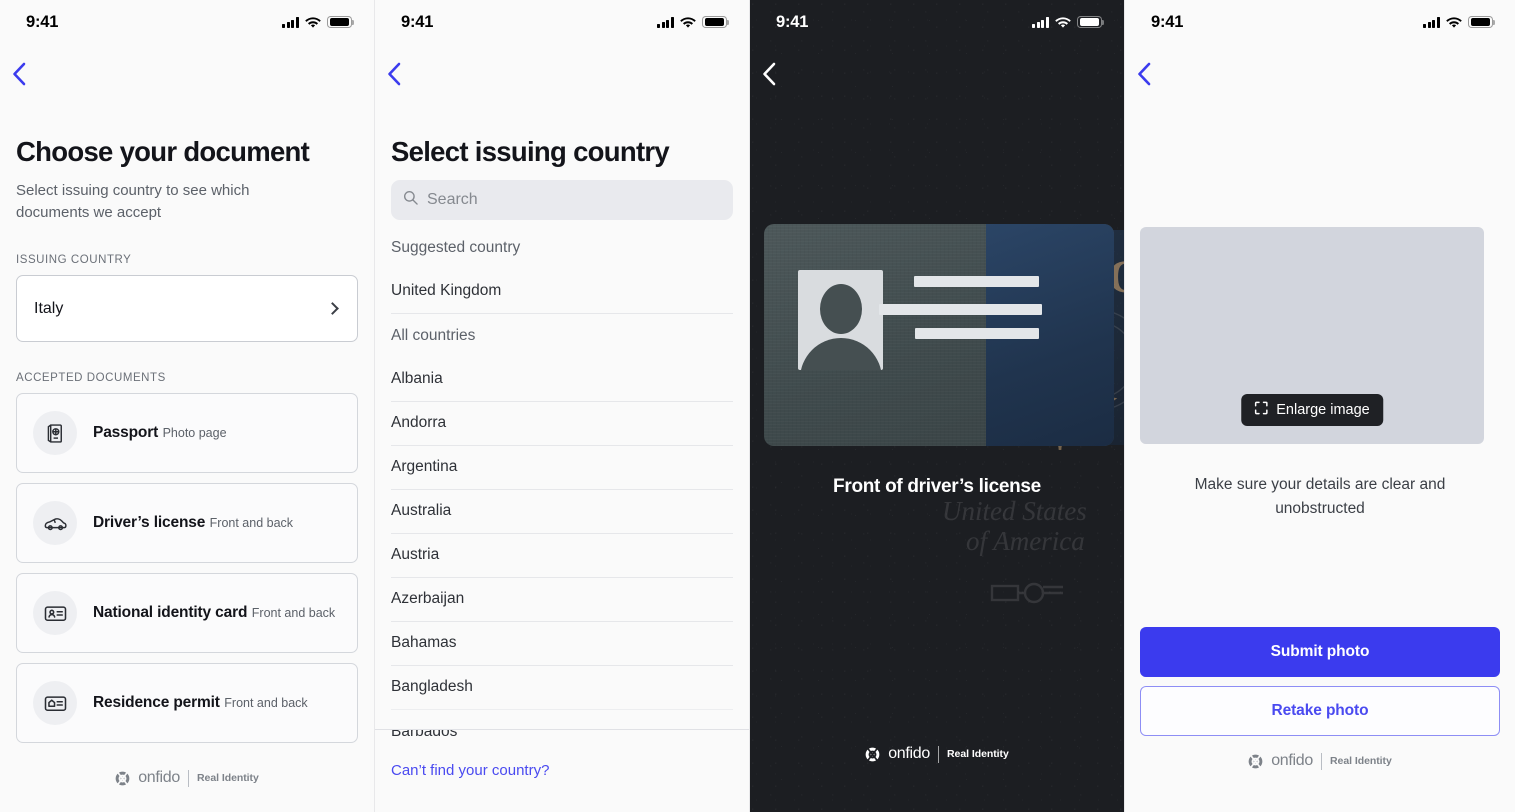 This screenshot has width=1517, height=812. I want to click on submit-photo-button: Submit photo, so click(1320, 652).